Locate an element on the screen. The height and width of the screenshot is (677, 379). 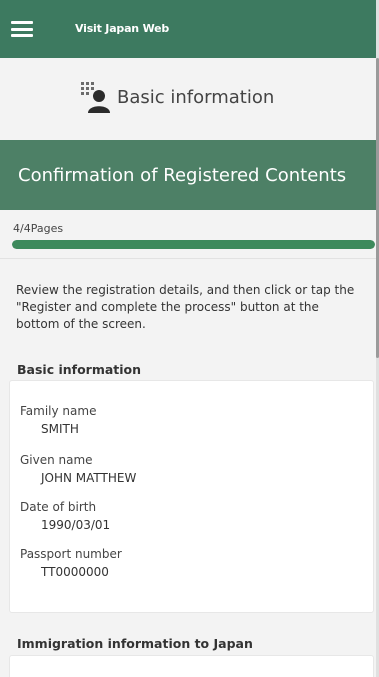
given-name-value: JOHN MATTHEW is located at coordinates (89, 478).